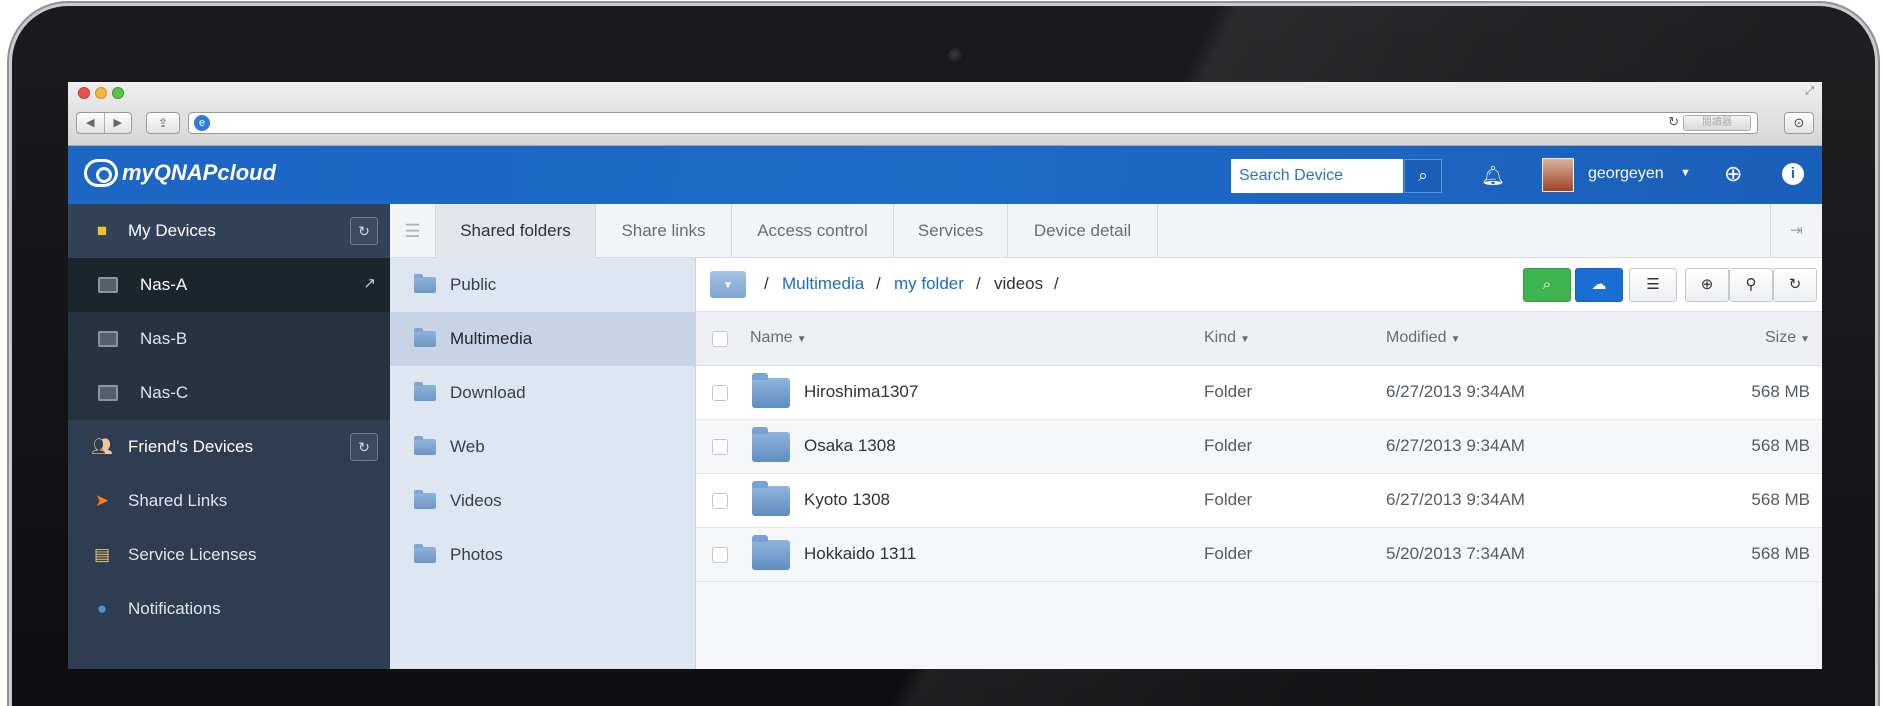  Describe the element at coordinates (1423, 176) in the screenshot. I see `search-icon: ⌕` at that location.